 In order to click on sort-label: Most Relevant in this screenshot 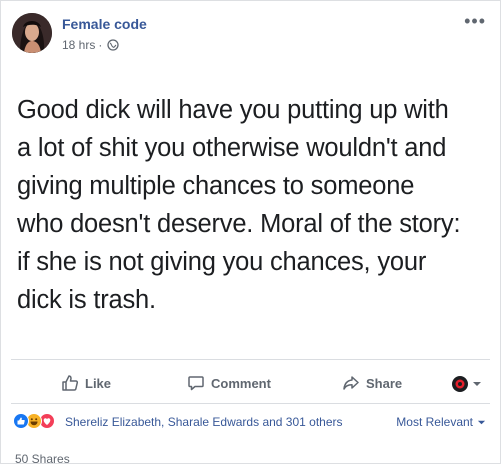, I will do `click(434, 422)`.